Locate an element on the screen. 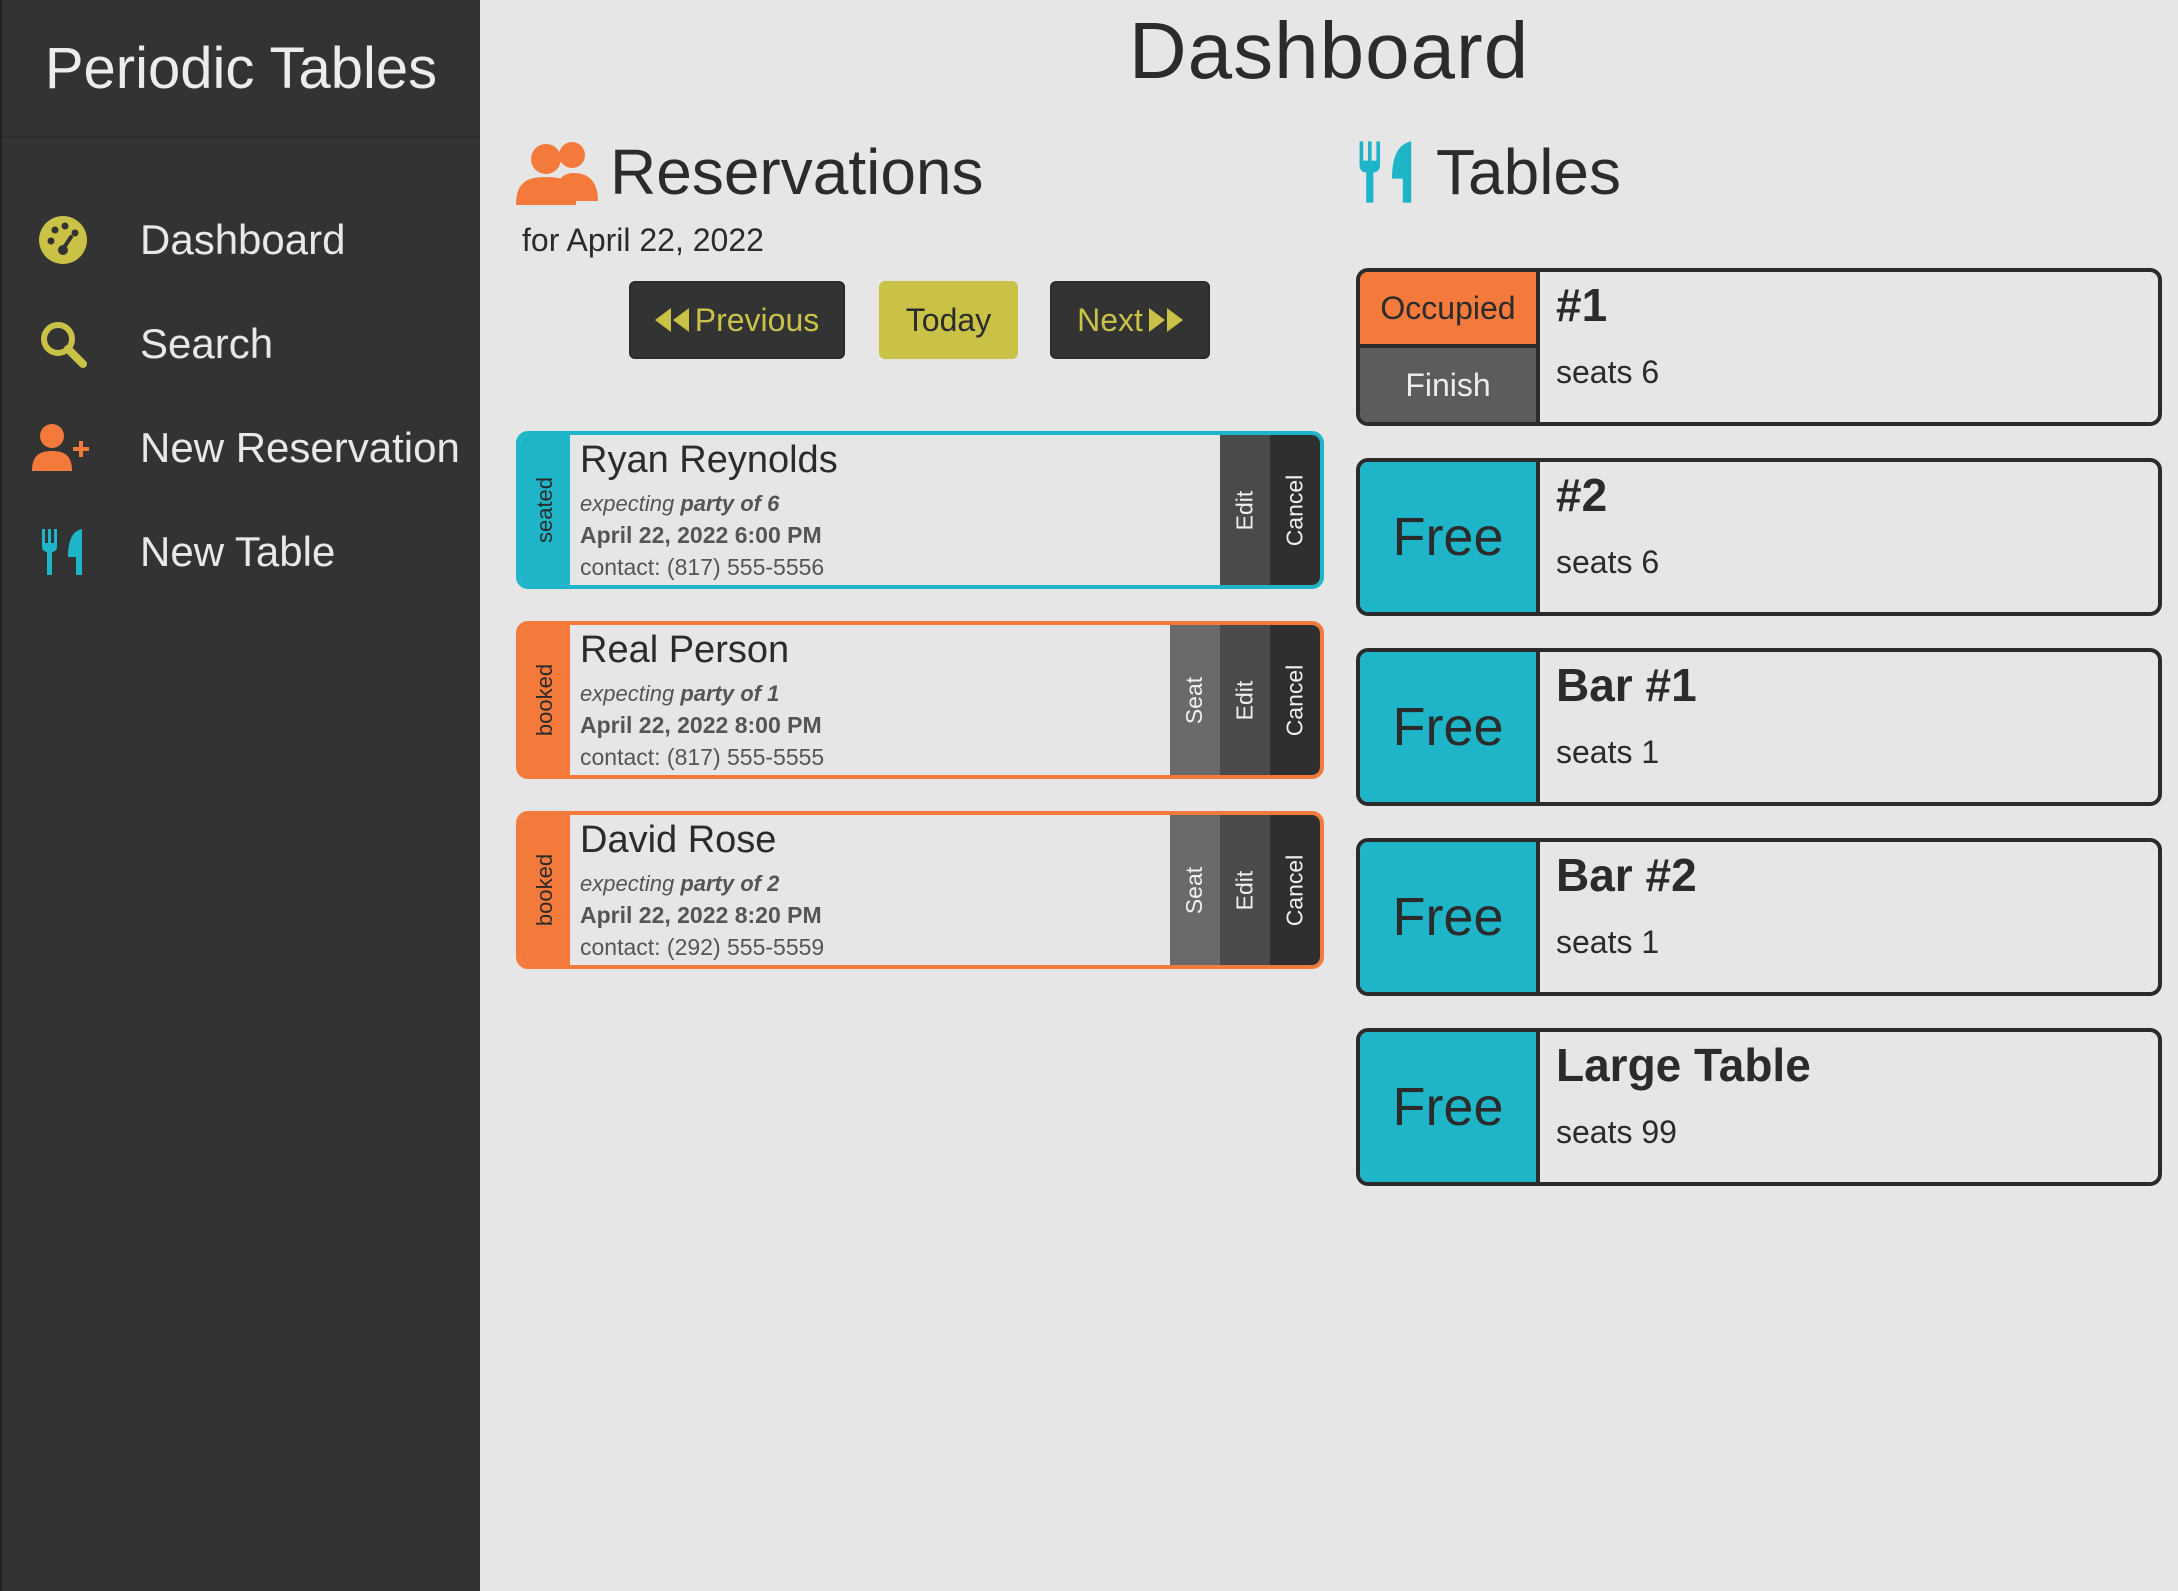 The image size is (2178, 1591). status-label: booked is located at coordinates (544, 700).